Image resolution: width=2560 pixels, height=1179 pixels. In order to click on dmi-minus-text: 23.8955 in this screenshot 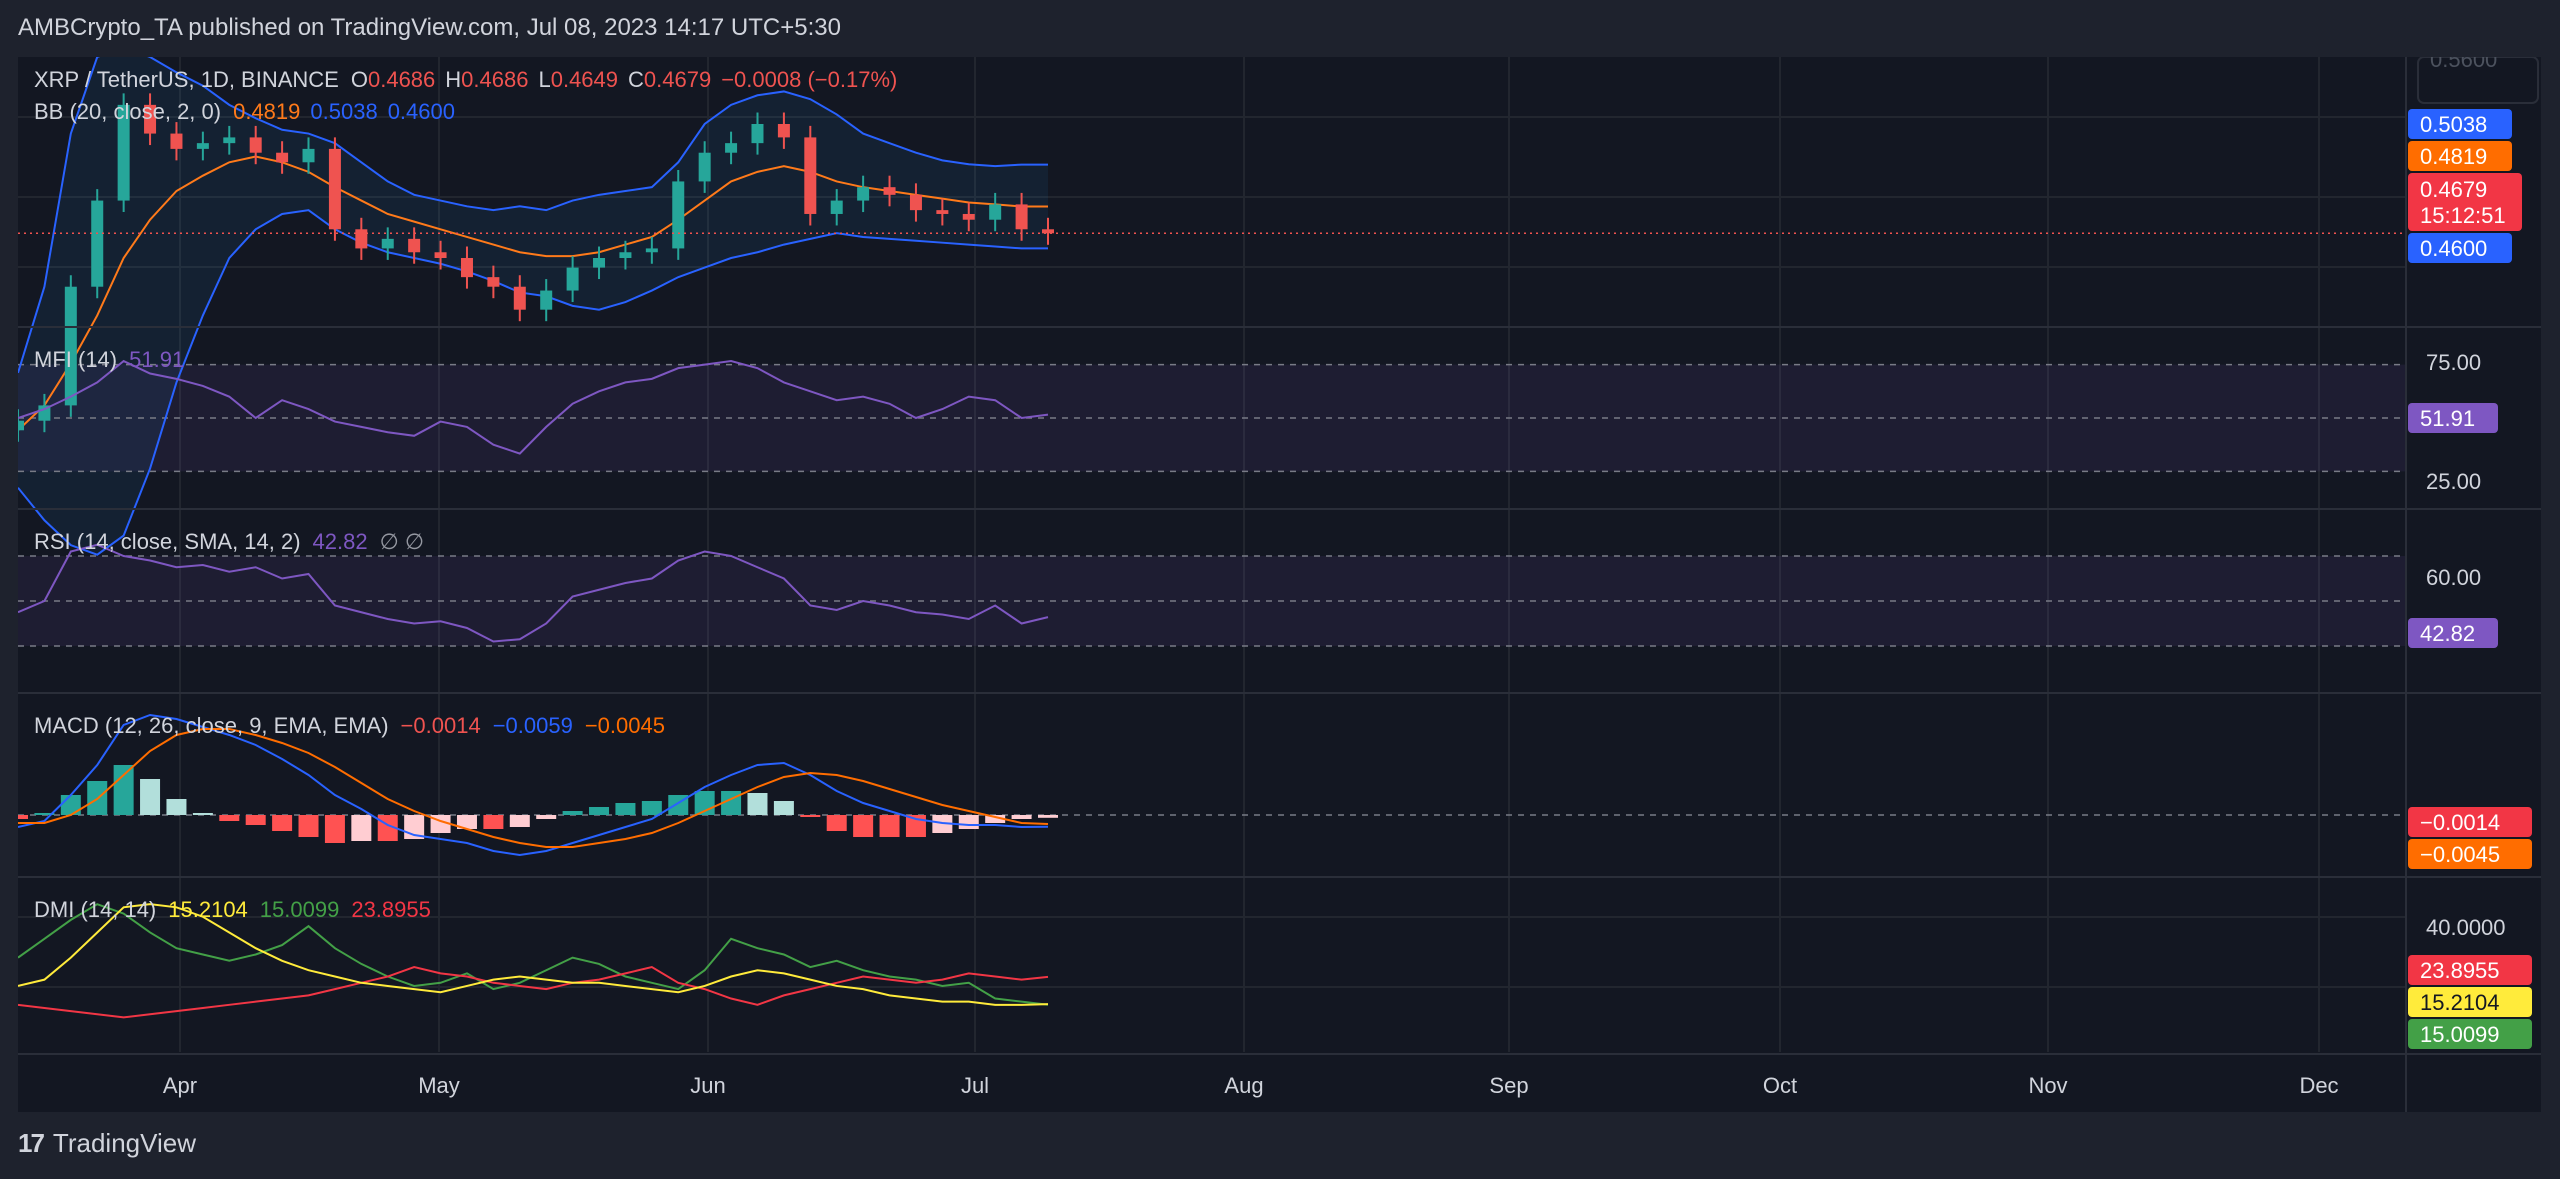, I will do `click(2460, 970)`.